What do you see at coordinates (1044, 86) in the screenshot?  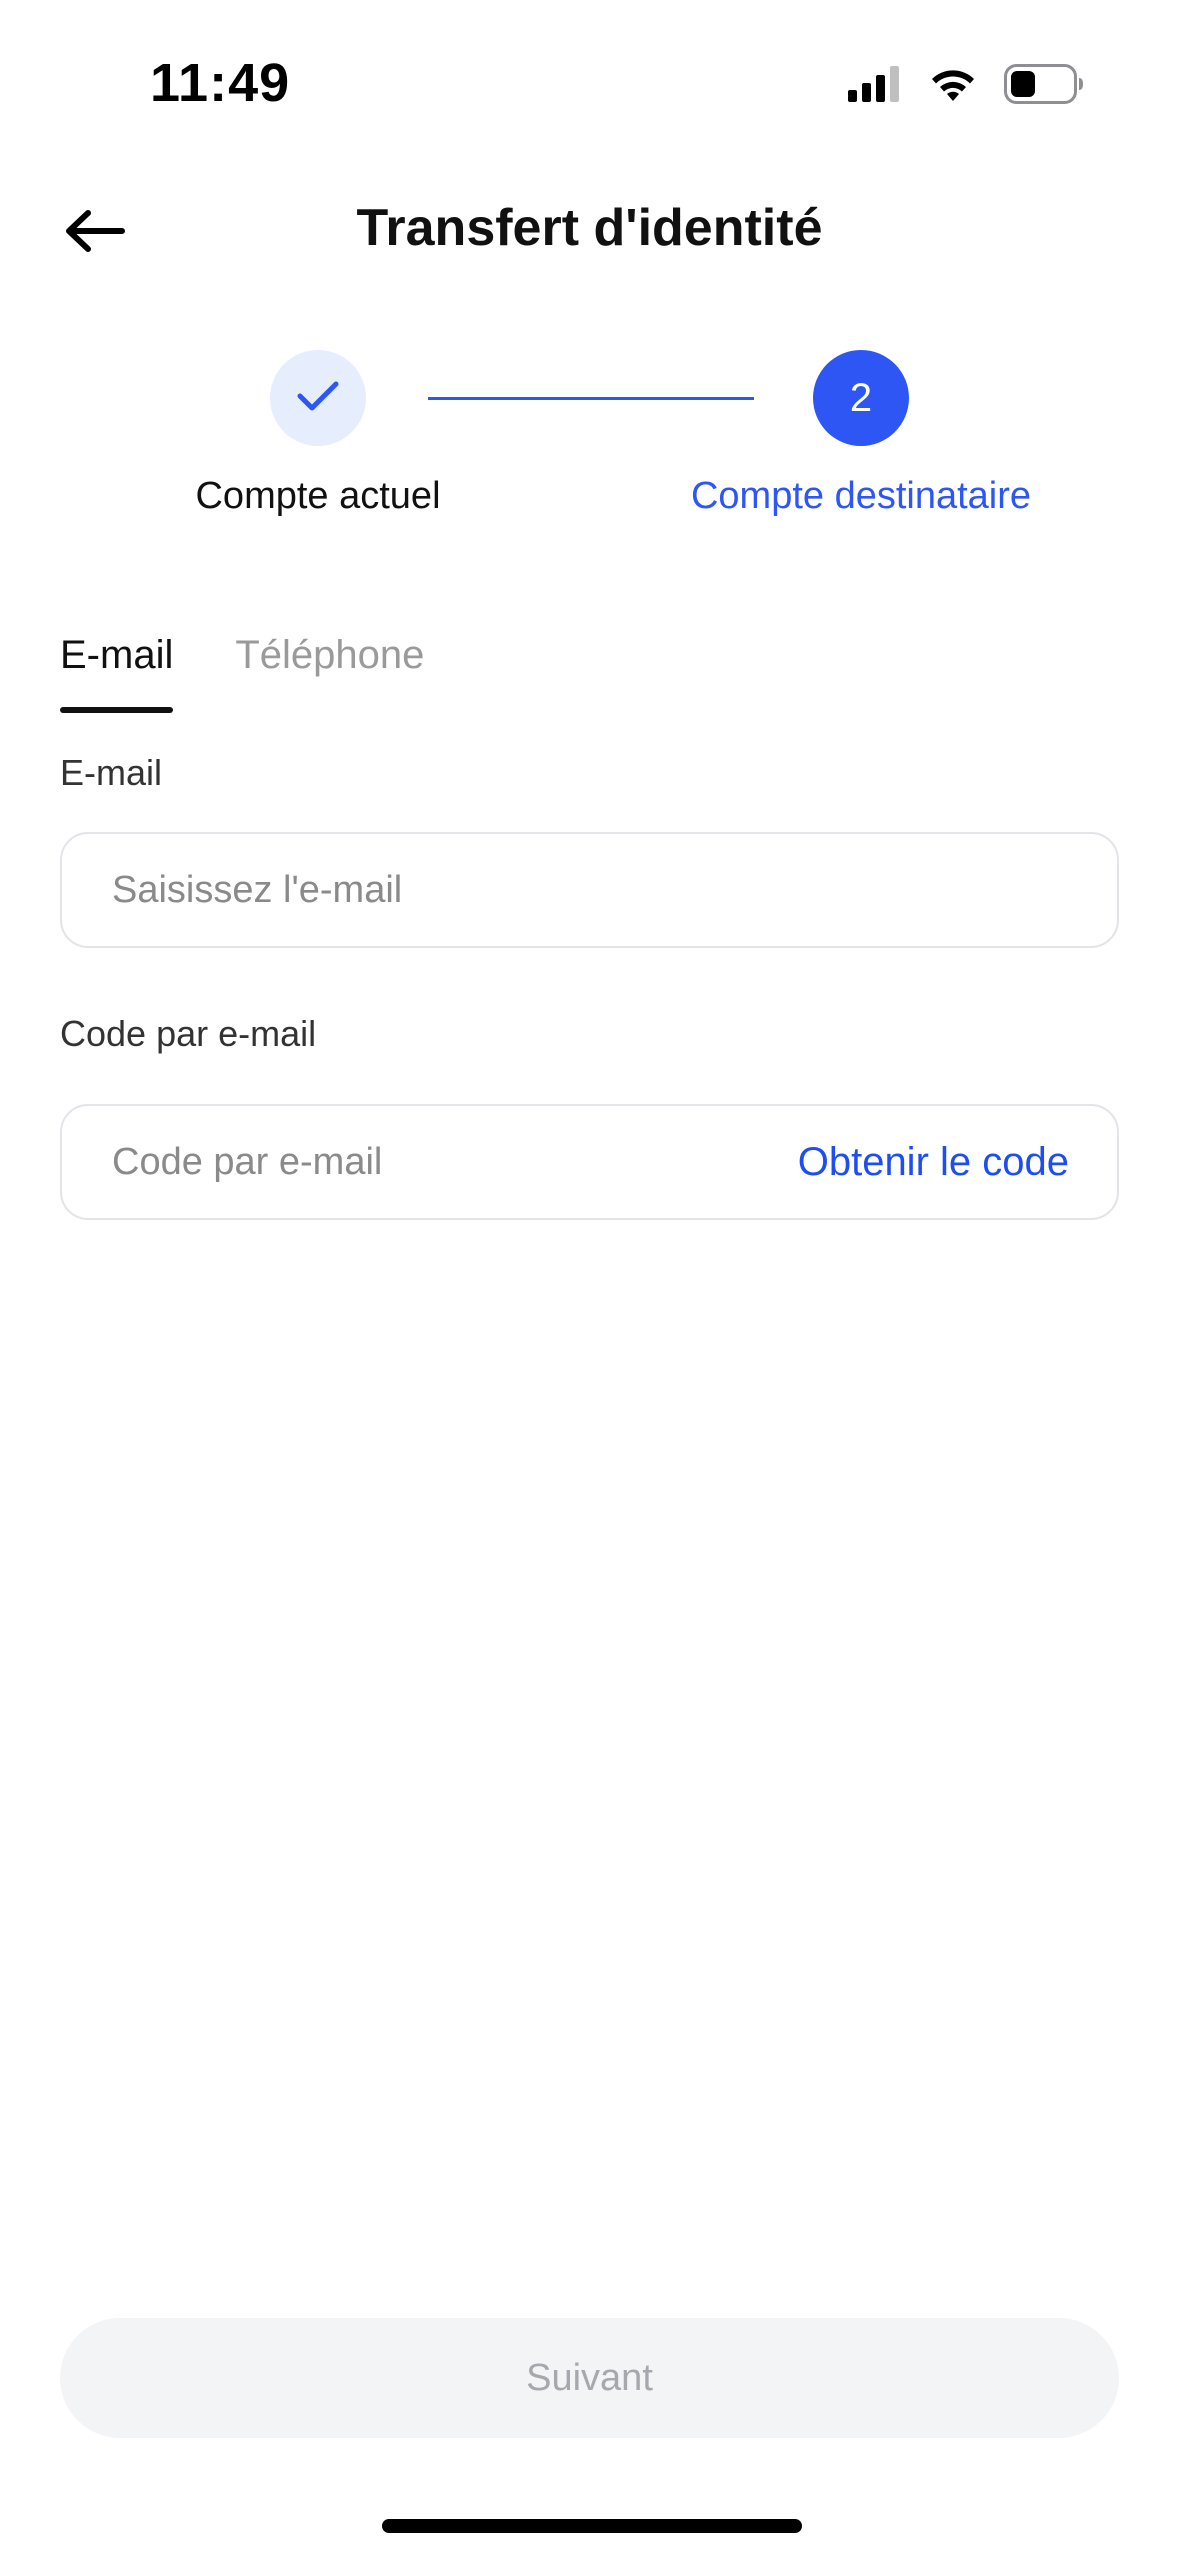 I see `battery-icon` at bounding box center [1044, 86].